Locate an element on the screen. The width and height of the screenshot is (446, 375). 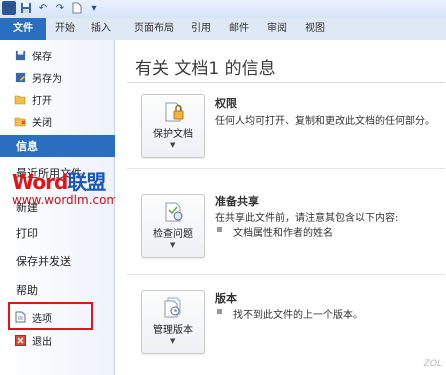
backstage-save-as: 另存为 is located at coordinates (57, 77).